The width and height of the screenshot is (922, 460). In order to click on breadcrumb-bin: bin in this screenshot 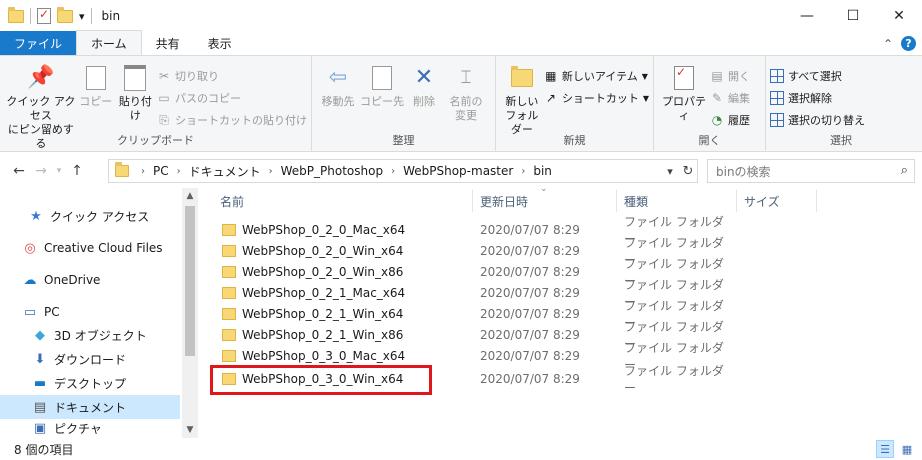, I will do `click(542, 171)`.